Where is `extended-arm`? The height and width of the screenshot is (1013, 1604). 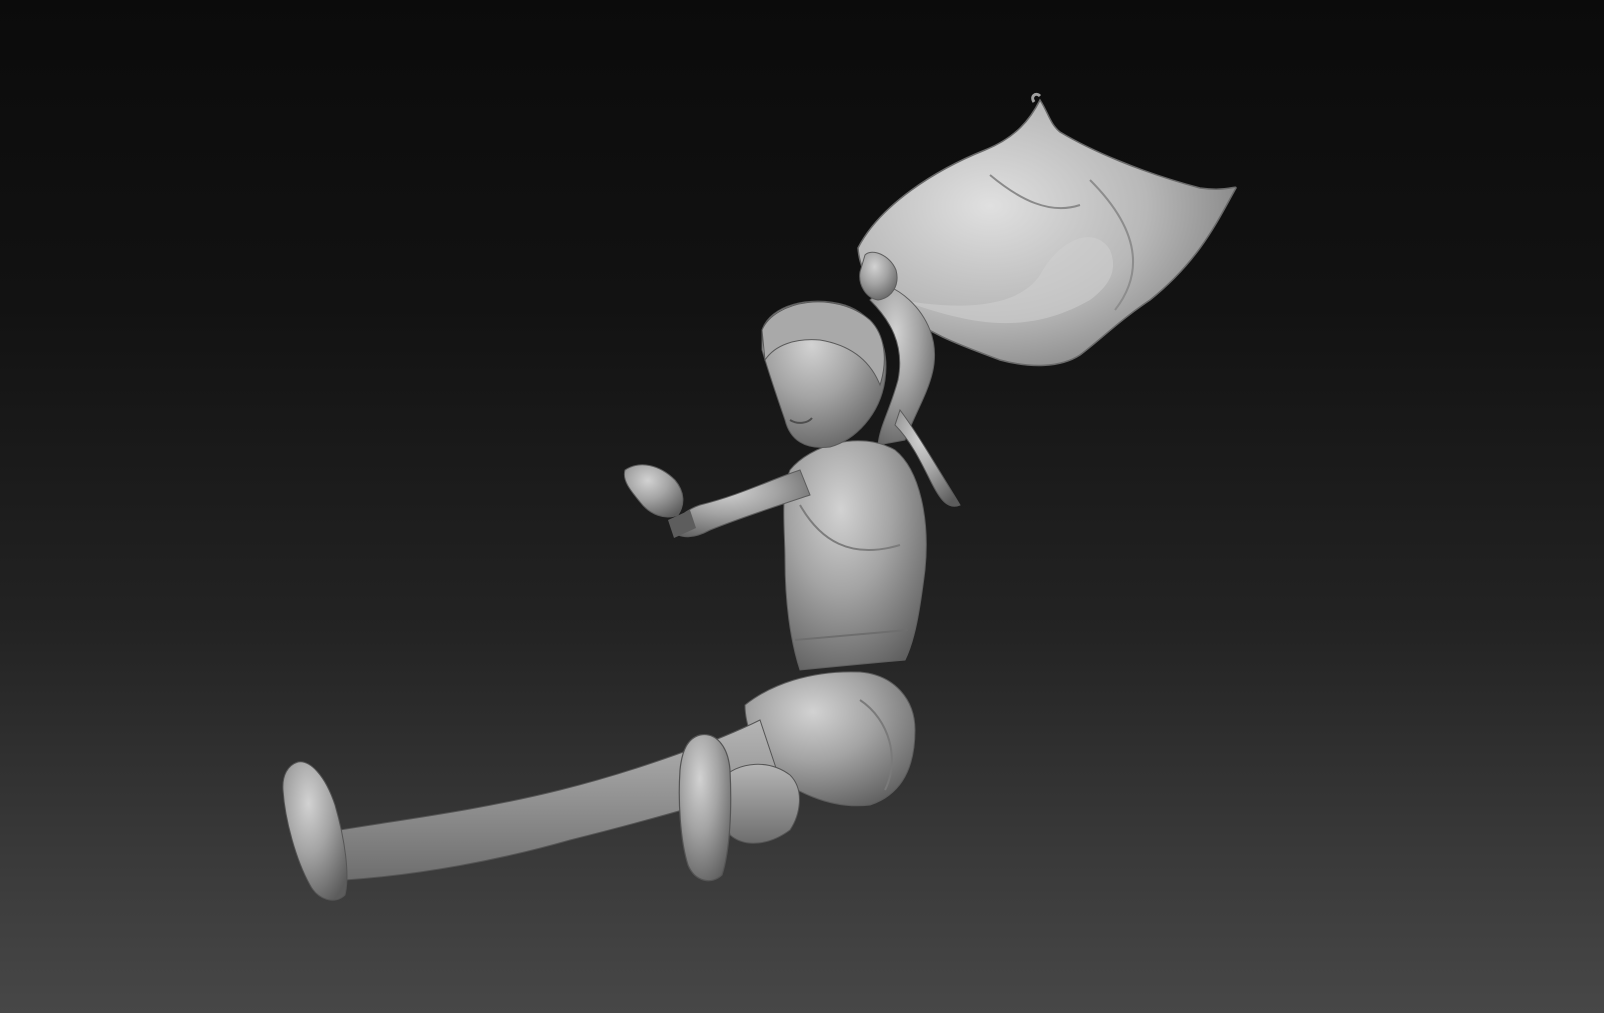 extended-arm is located at coordinates (717, 501).